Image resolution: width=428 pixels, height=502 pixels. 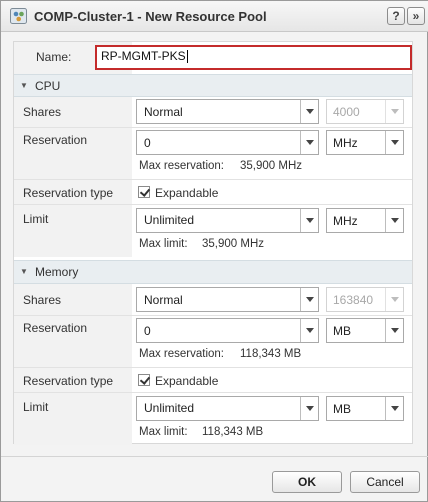 What do you see at coordinates (48, 86) in the screenshot?
I see `cpu-section-title: CPU` at bounding box center [48, 86].